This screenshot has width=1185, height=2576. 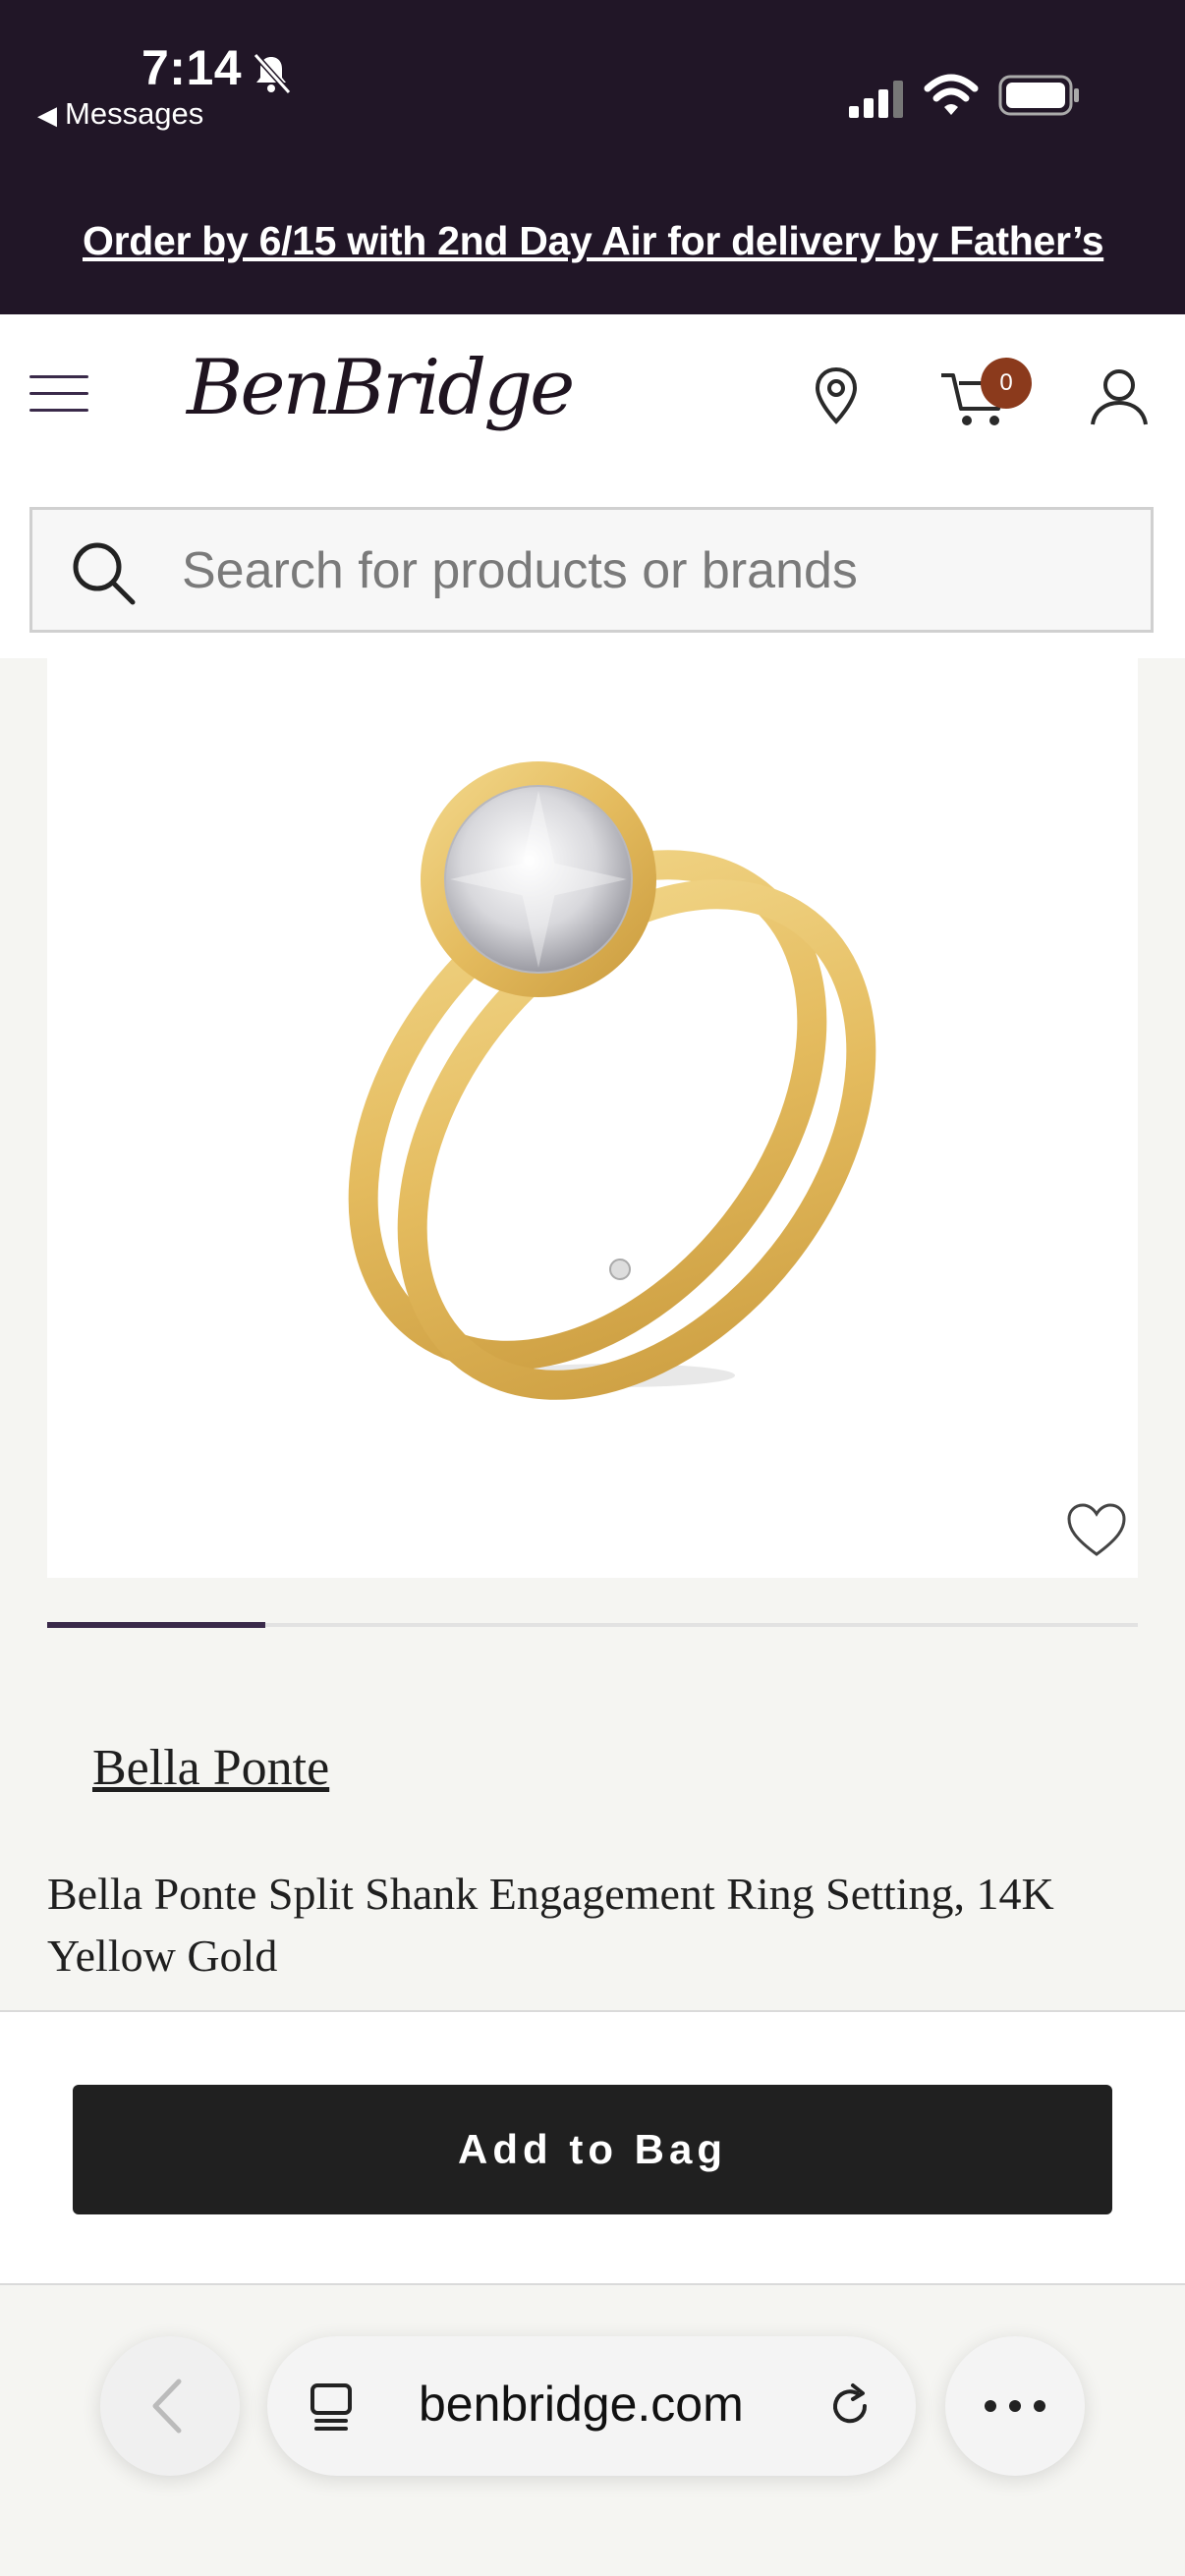 I want to click on add-to-bag-panel: Add to Bag, so click(x=592, y=2147).